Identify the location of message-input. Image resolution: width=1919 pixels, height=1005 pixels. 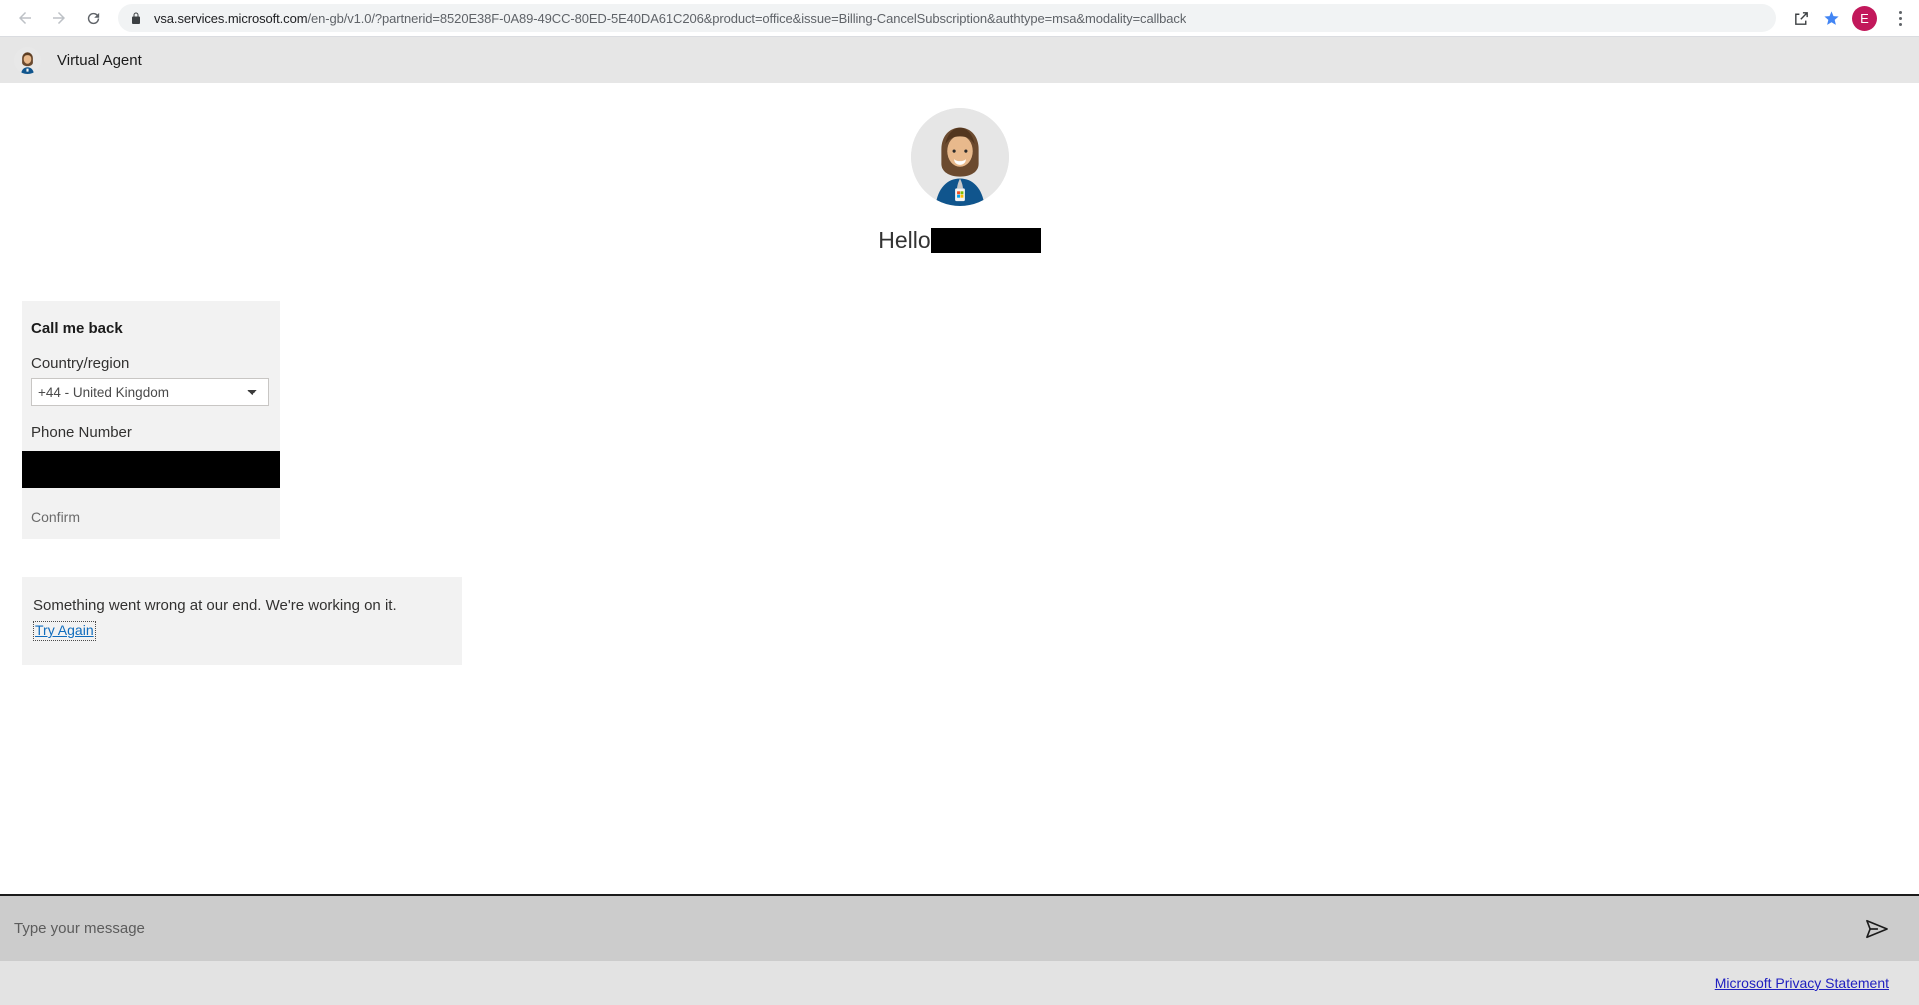
(930, 928).